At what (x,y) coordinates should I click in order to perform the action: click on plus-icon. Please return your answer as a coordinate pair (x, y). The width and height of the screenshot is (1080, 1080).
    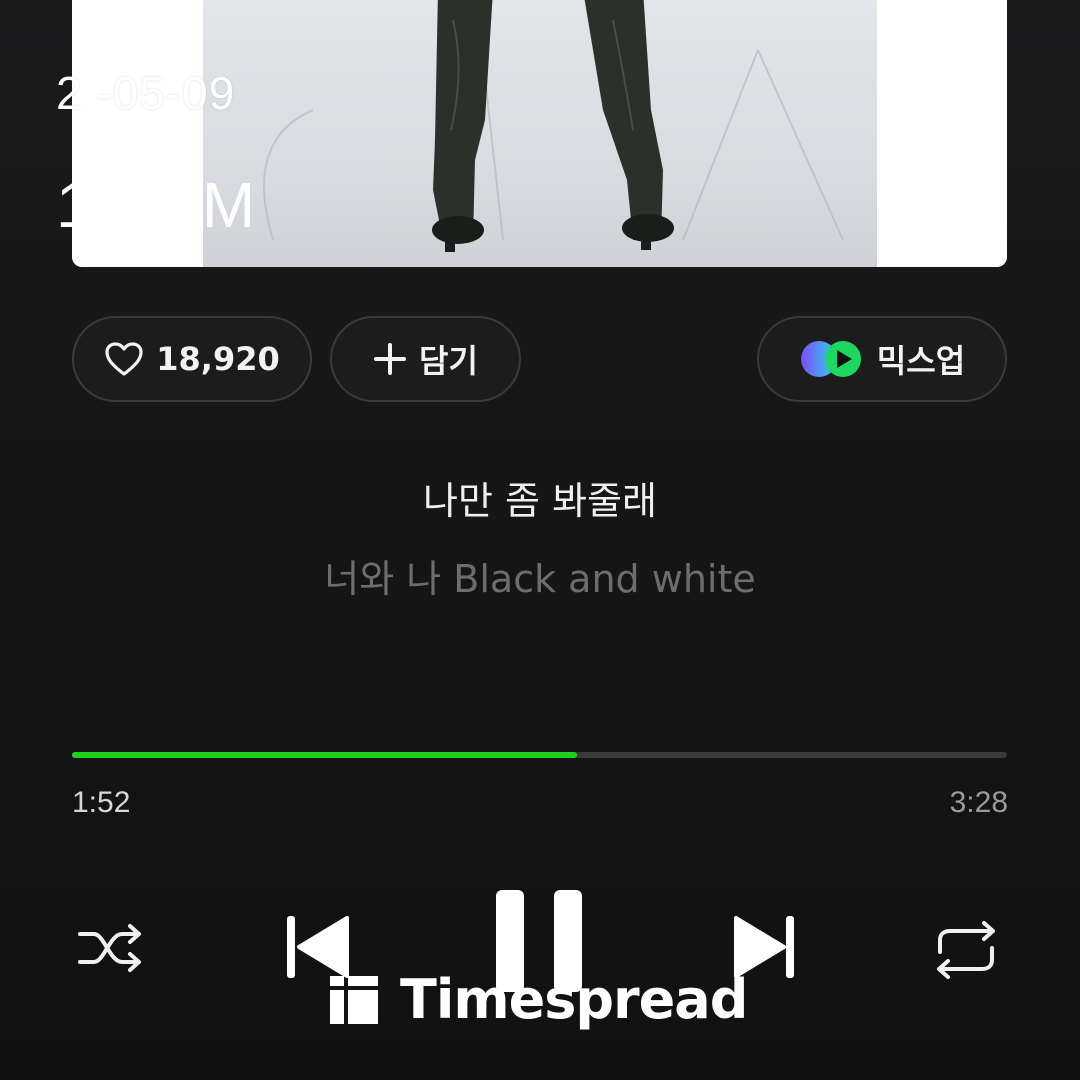
    Looking at the image, I should click on (390, 359).